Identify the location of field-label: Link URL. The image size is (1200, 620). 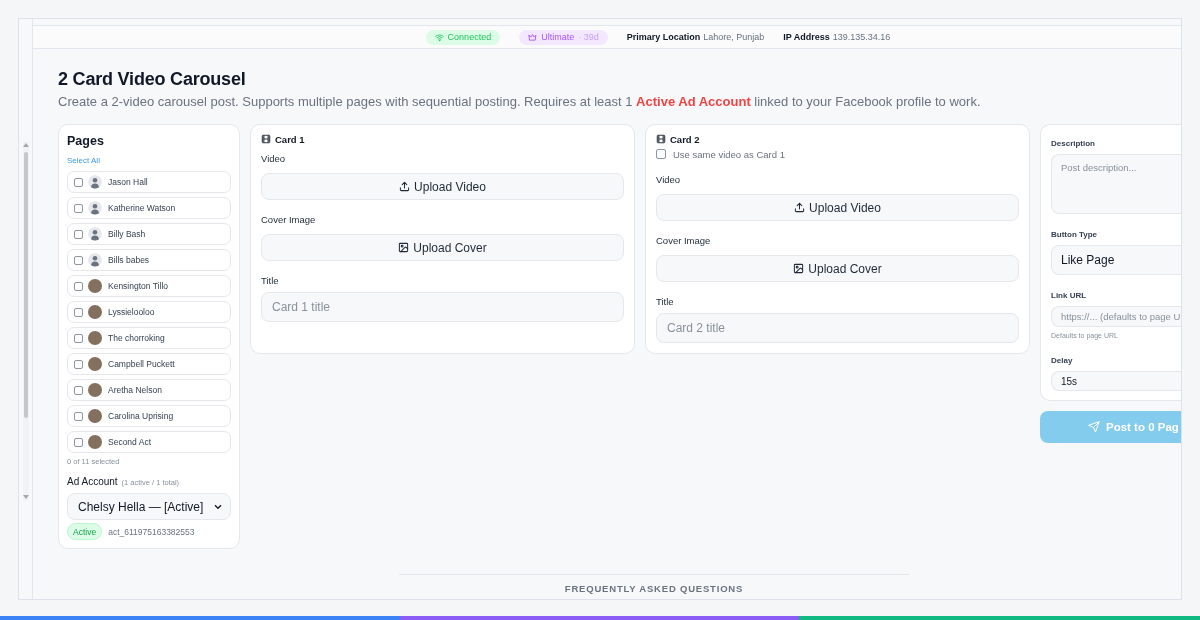
(1069, 296).